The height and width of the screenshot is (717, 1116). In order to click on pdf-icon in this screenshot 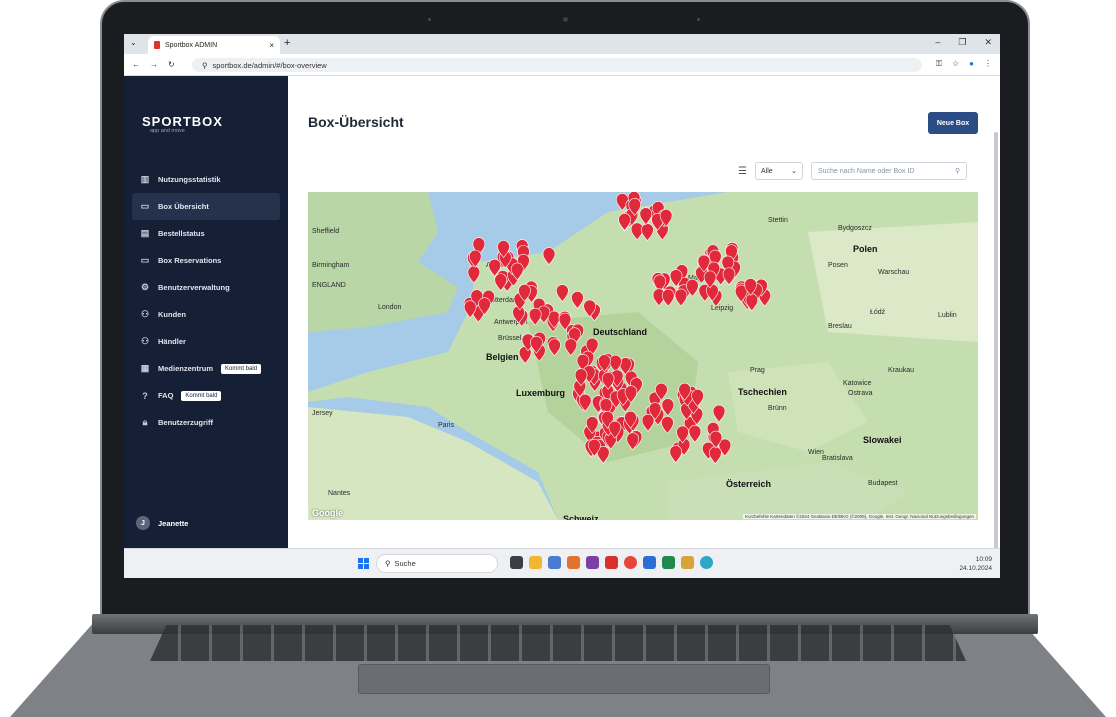, I will do `click(611, 562)`.